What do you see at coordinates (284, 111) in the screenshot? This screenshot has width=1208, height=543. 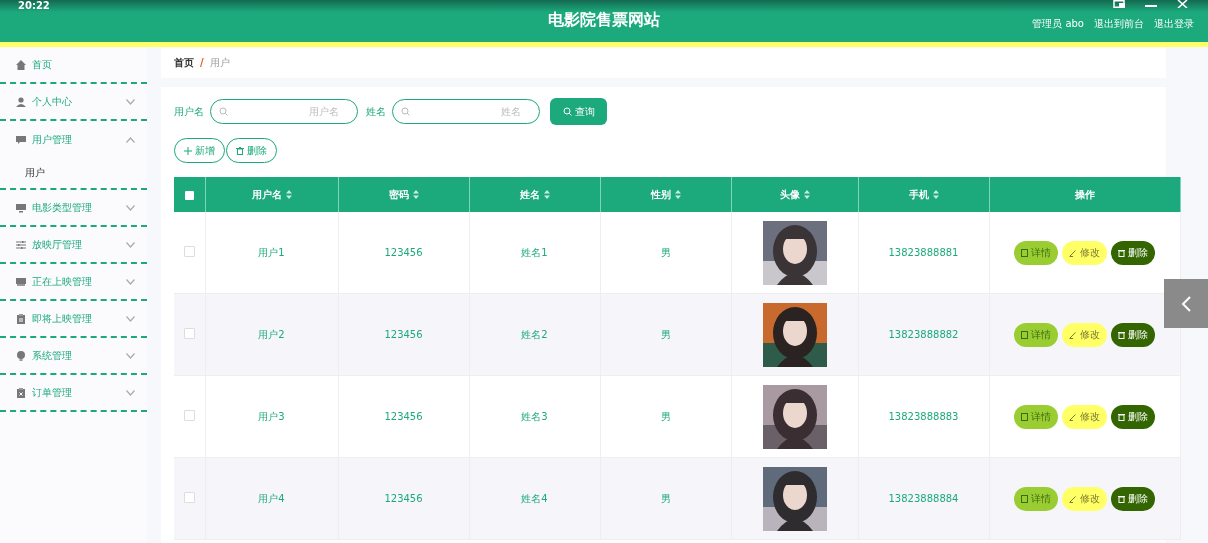 I see `search-field: 用户名` at bounding box center [284, 111].